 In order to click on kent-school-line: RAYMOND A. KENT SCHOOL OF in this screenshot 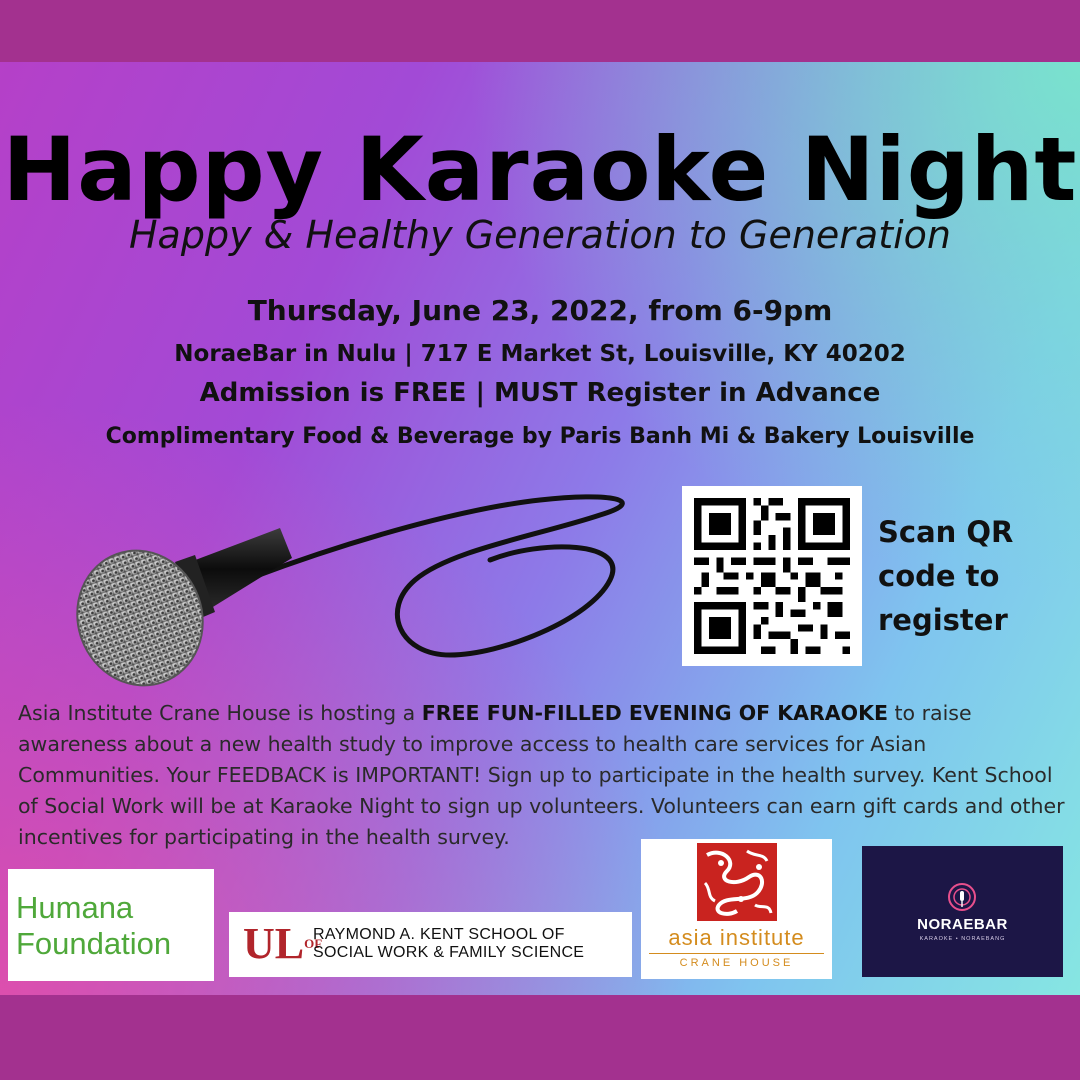, I will do `click(439, 934)`.